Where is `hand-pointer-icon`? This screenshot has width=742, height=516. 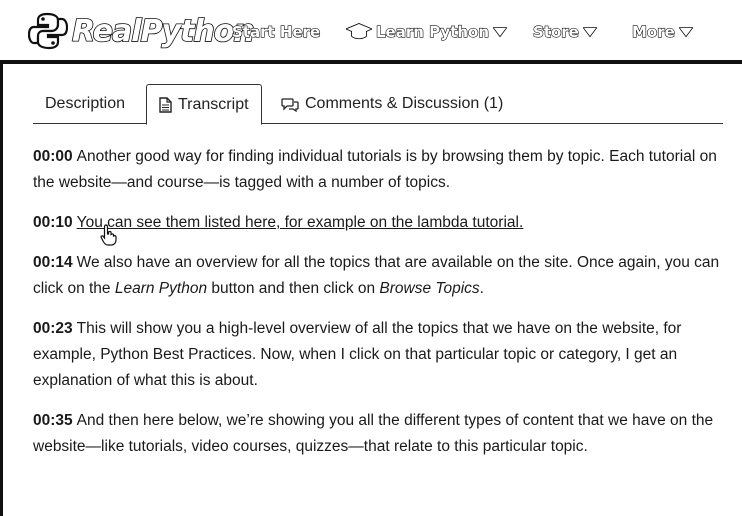
hand-pointer-icon is located at coordinates (108, 235).